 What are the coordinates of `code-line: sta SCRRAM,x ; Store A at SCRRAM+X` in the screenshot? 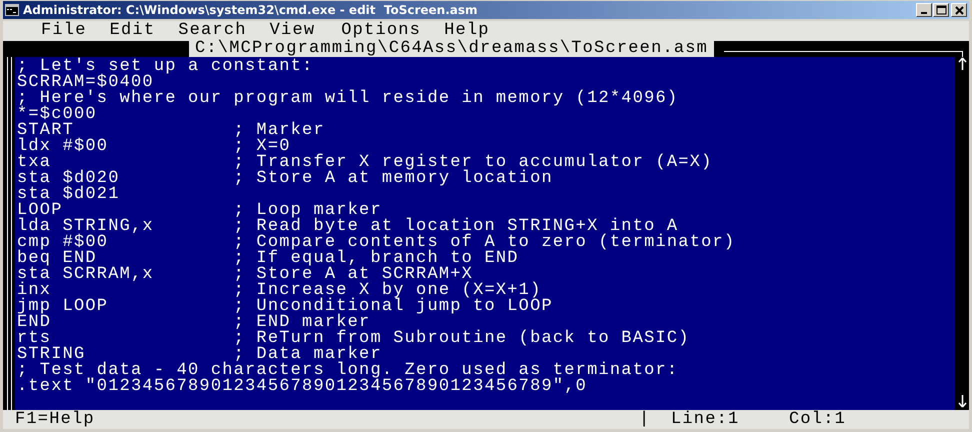 It's located at (245, 275).